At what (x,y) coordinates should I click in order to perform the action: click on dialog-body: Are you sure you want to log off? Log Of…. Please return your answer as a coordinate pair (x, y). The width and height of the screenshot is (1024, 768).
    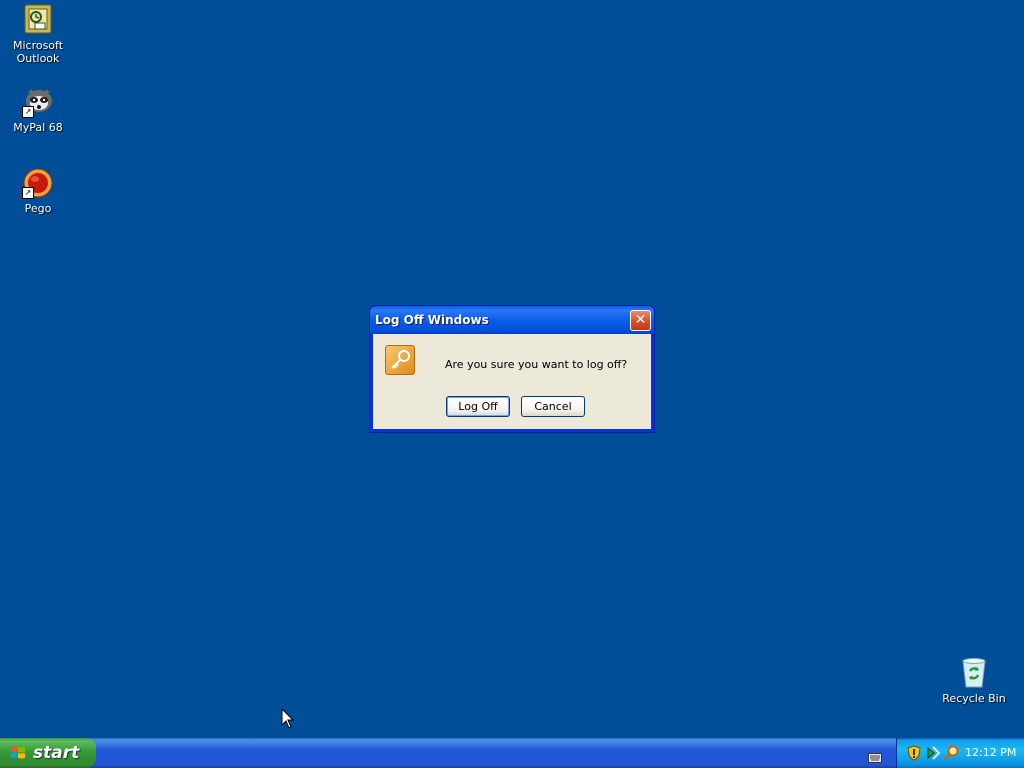
    Looking at the image, I should click on (512, 381).